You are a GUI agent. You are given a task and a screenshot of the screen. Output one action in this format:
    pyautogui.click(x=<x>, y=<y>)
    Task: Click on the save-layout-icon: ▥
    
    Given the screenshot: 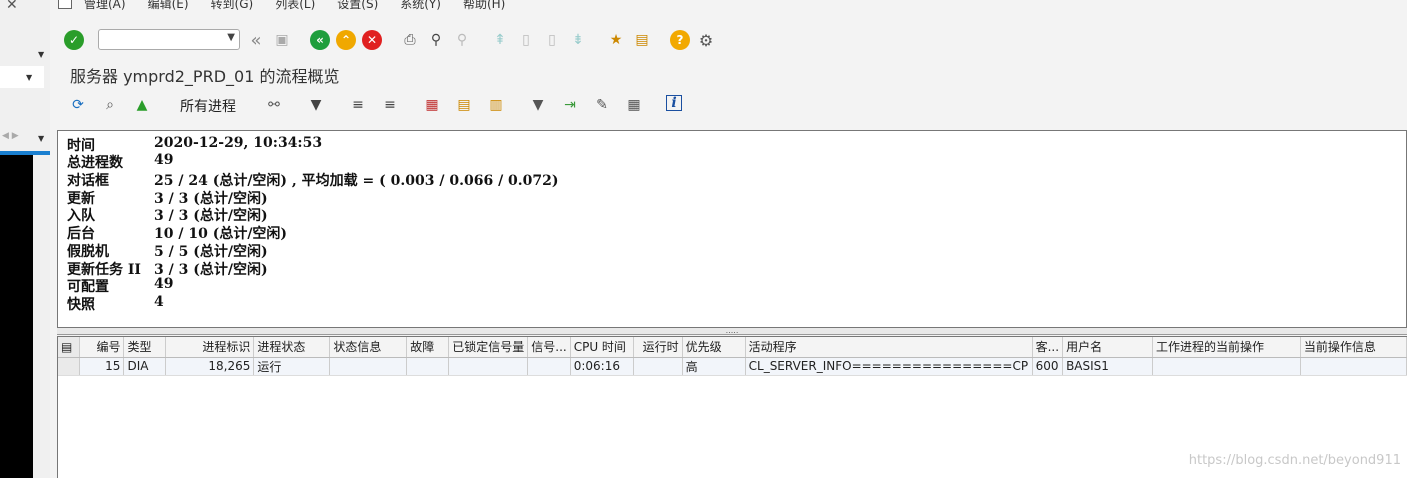 What is the action you would take?
    pyautogui.click(x=496, y=105)
    